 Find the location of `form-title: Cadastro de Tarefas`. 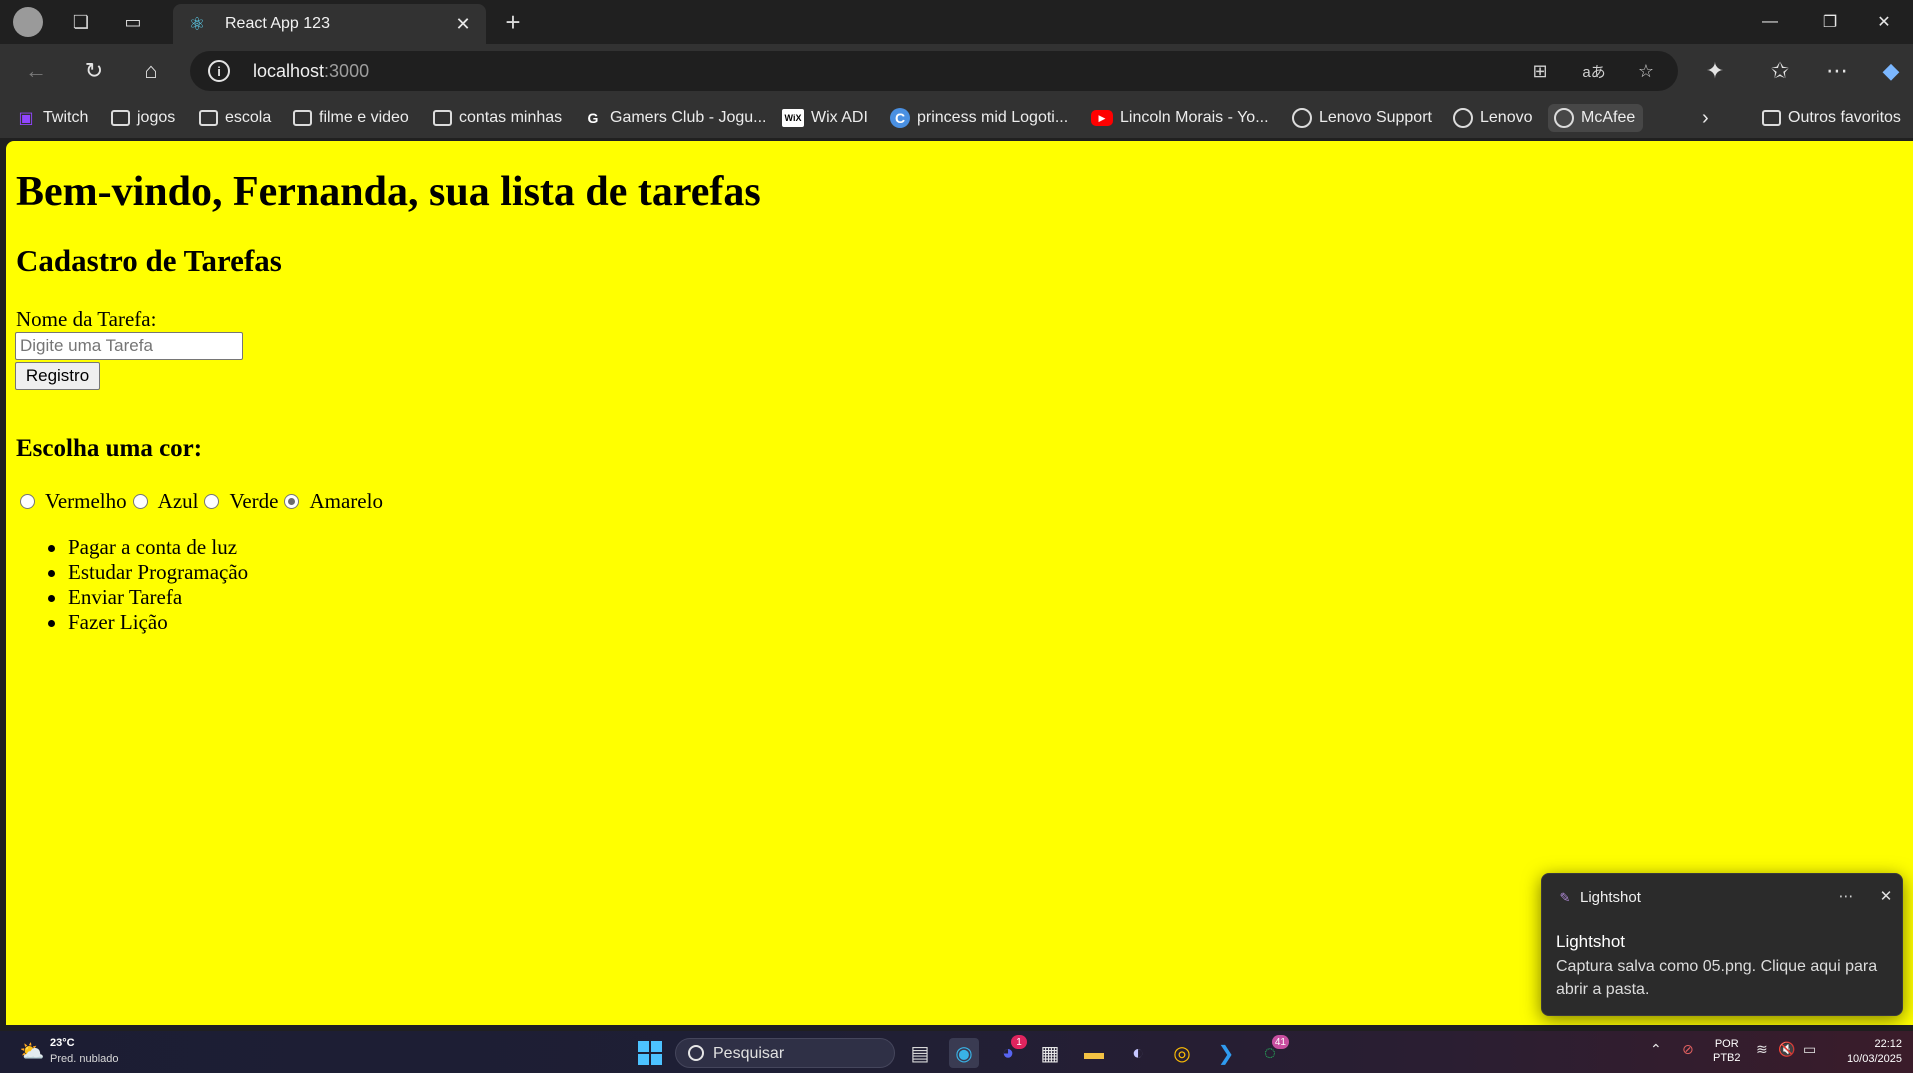

form-title: Cadastro de Tarefas is located at coordinates (149, 260).